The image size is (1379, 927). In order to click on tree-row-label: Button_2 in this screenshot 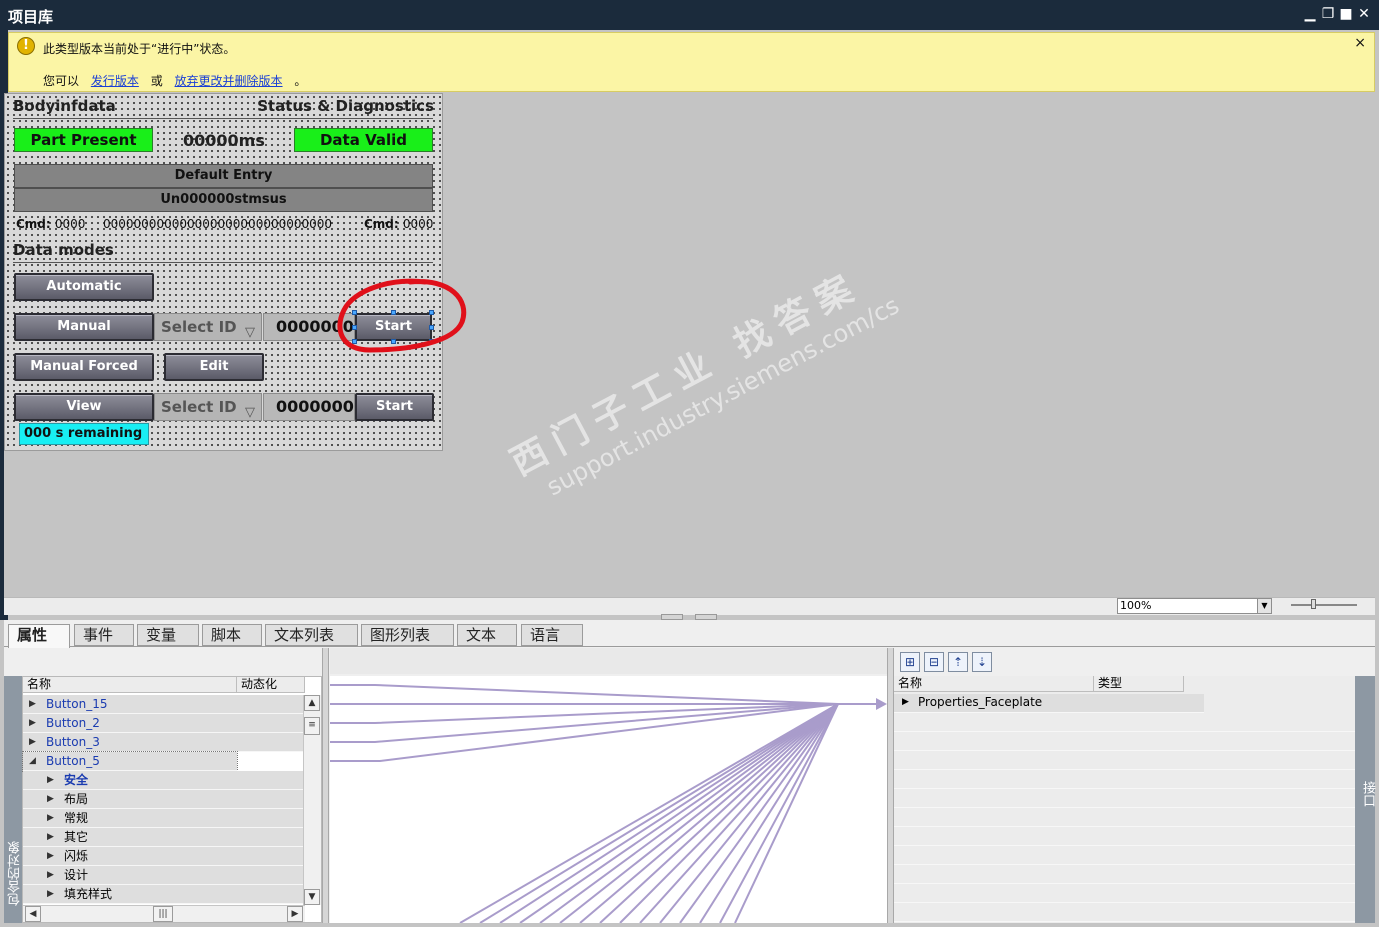, I will do `click(73, 723)`.